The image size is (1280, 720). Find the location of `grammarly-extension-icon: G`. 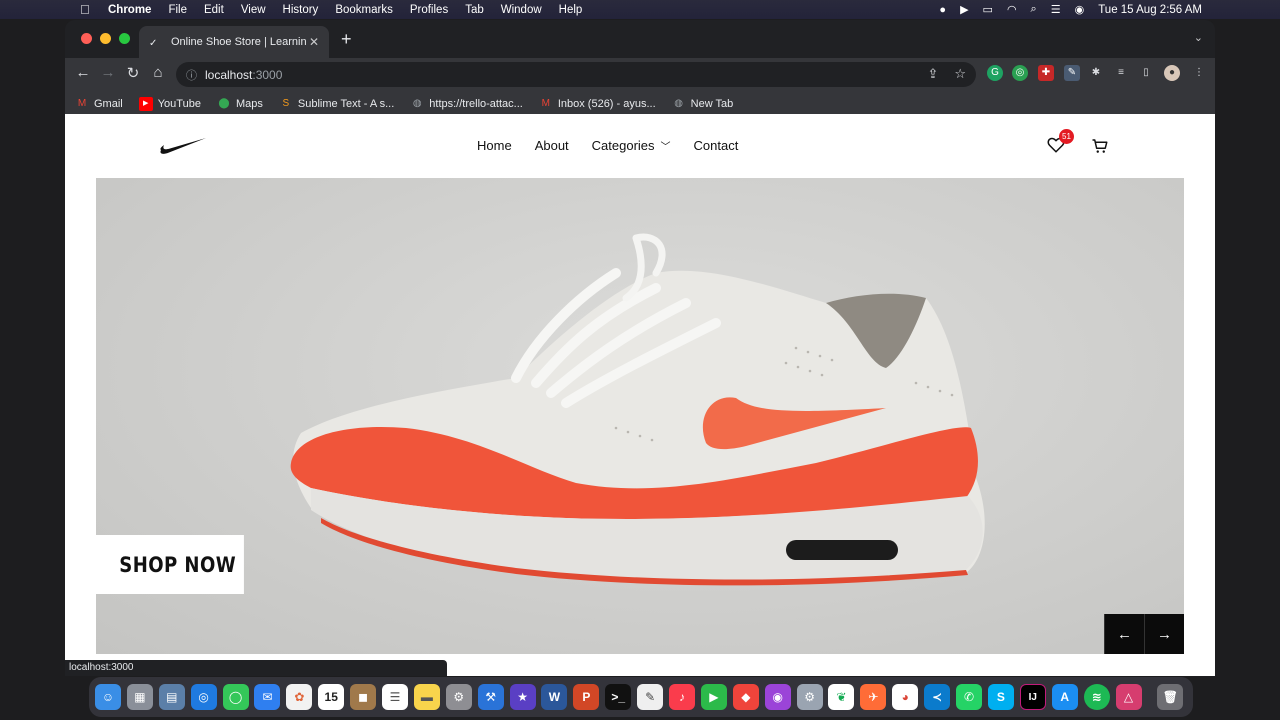

grammarly-extension-icon: G is located at coordinates (995, 73).